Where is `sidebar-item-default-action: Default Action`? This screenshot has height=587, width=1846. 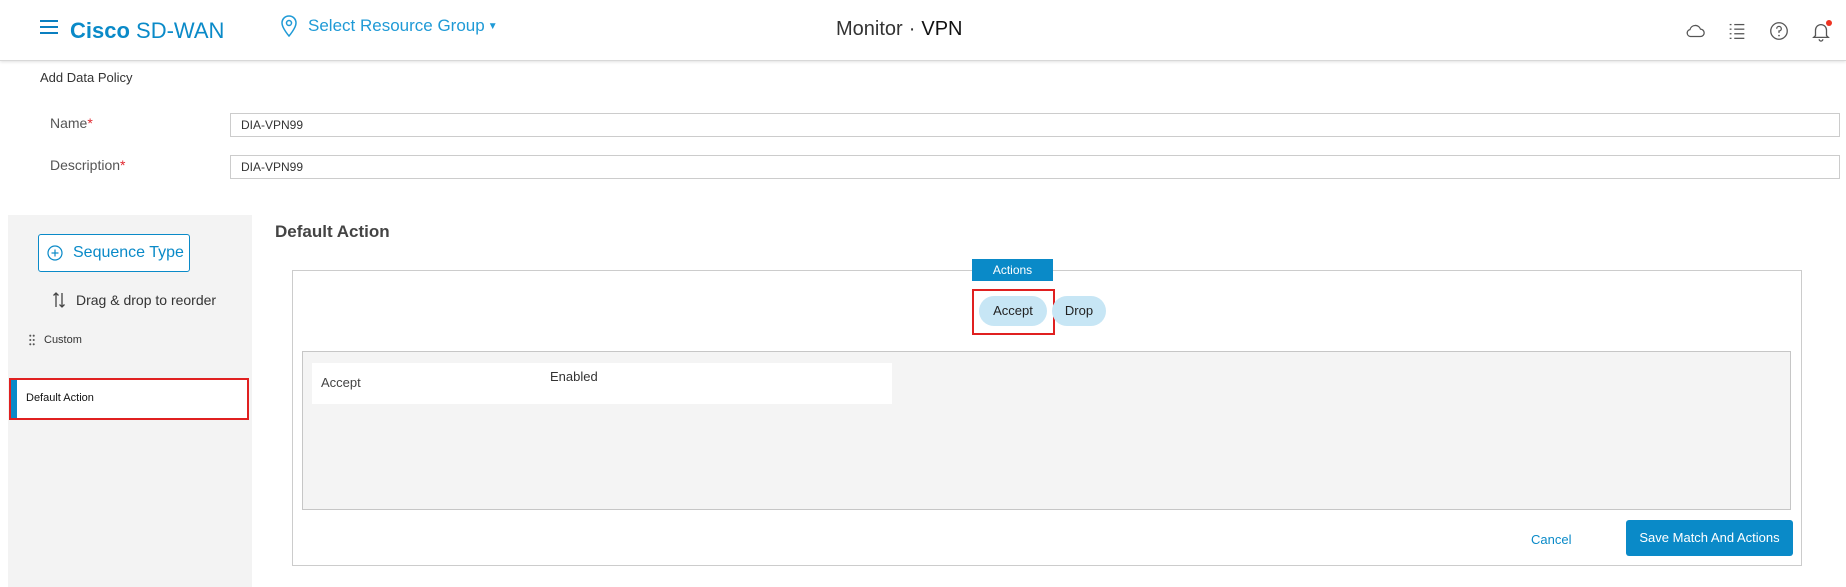 sidebar-item-default-action: Default Action is located at coordinates (129, 399).